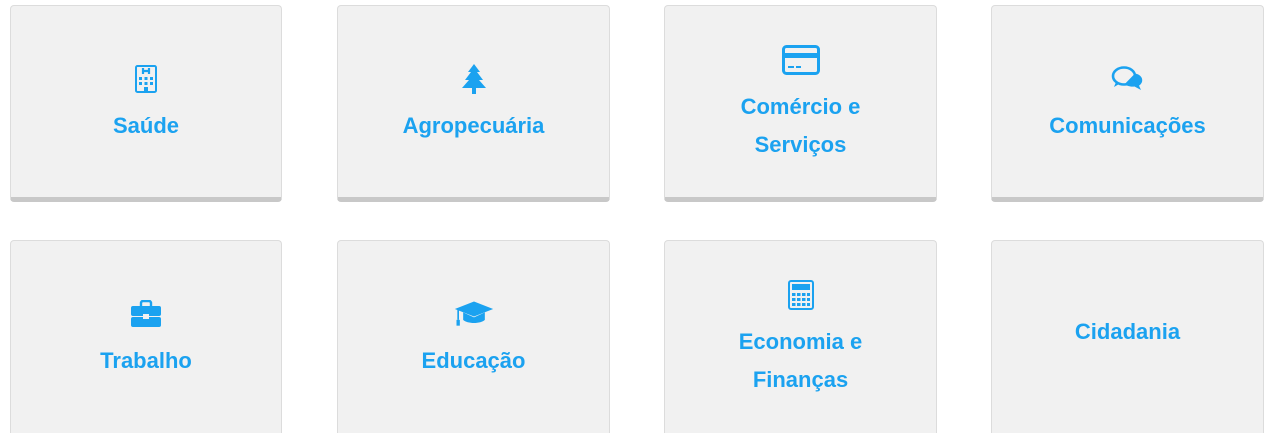  I want to click on tile-cidadania: Cidadania, so click(1127, 336).